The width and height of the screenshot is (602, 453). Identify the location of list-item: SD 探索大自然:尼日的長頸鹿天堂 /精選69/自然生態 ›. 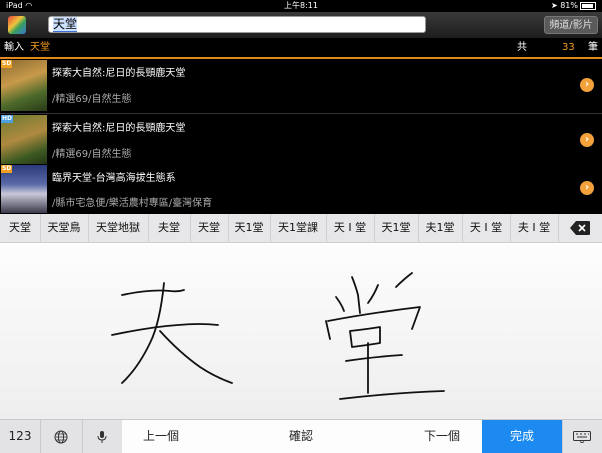
(301, 86).